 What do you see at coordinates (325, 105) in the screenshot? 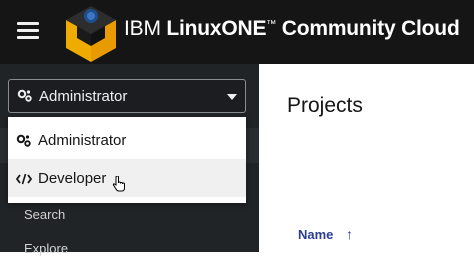
I see `page-title: Projects` at bounding box center [325, 105].